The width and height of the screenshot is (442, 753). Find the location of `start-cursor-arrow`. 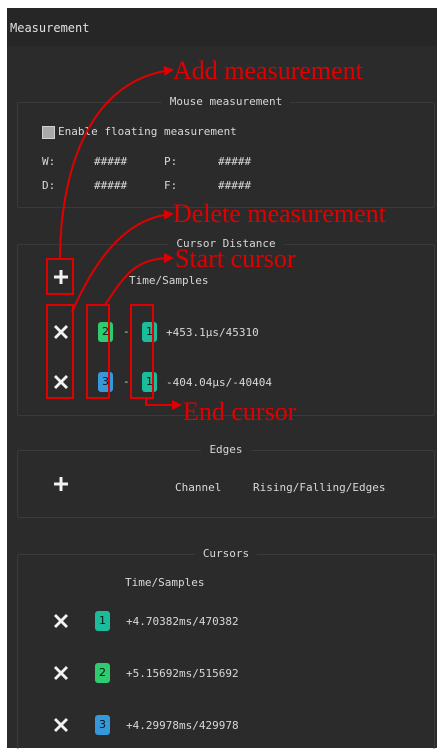

start-cursor-arrow is located at coordinates (139, 279).